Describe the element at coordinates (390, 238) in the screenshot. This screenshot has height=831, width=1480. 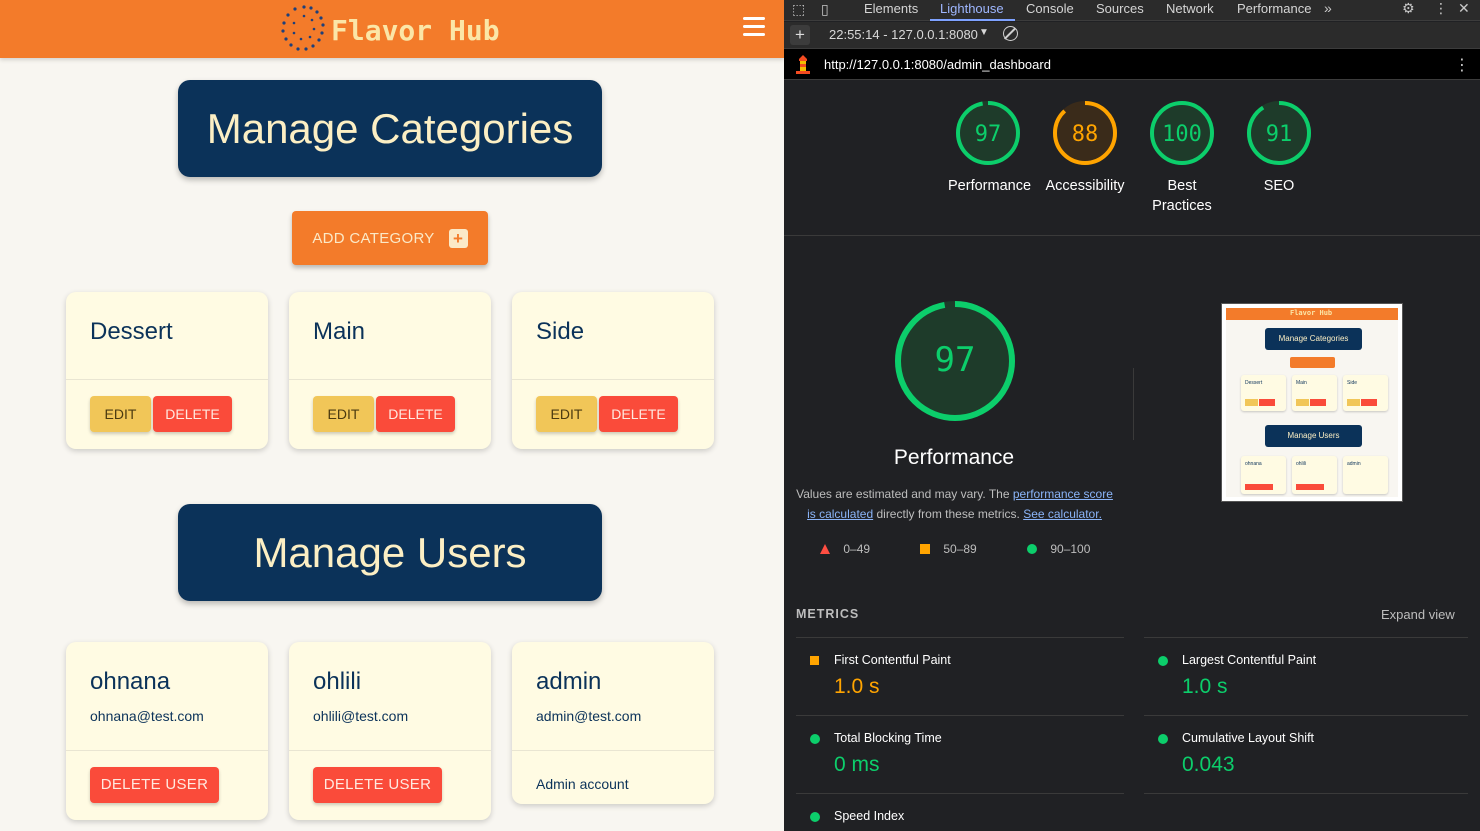
I see `add-category-button: ADD CATEGORY +` at that location.